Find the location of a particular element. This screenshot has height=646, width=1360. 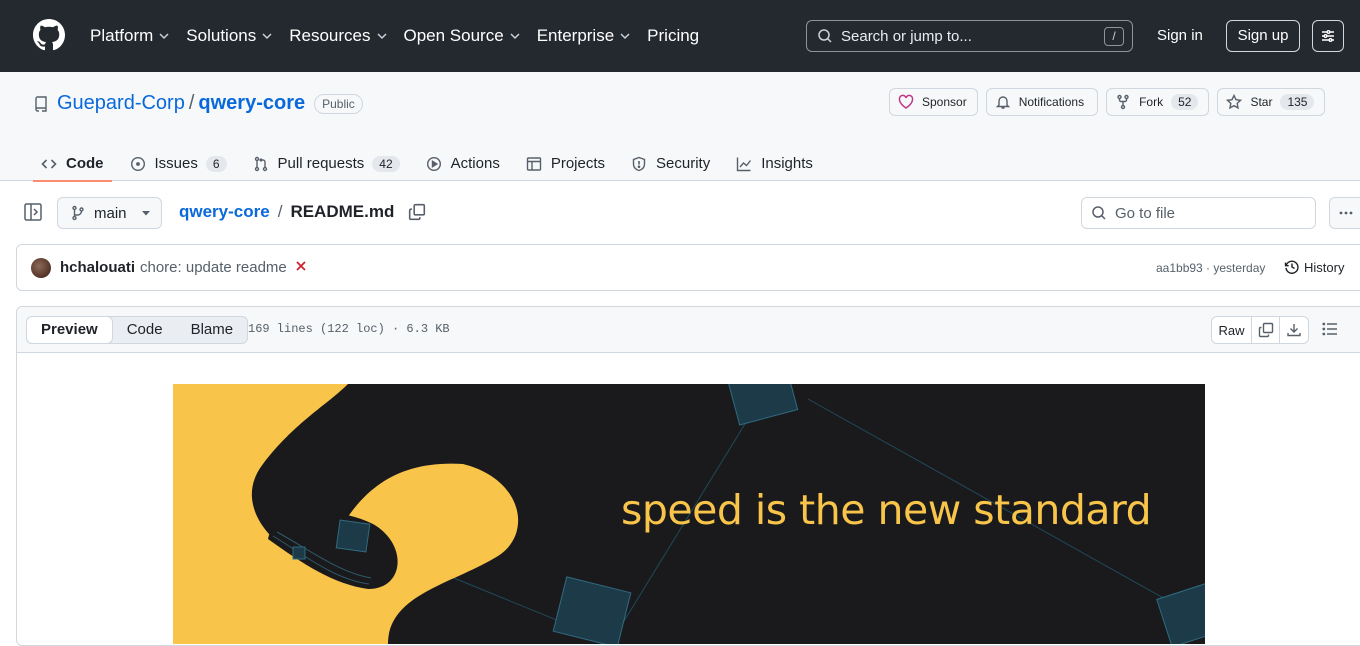

tab-projects: Projects is located at coordinates (565, 163).